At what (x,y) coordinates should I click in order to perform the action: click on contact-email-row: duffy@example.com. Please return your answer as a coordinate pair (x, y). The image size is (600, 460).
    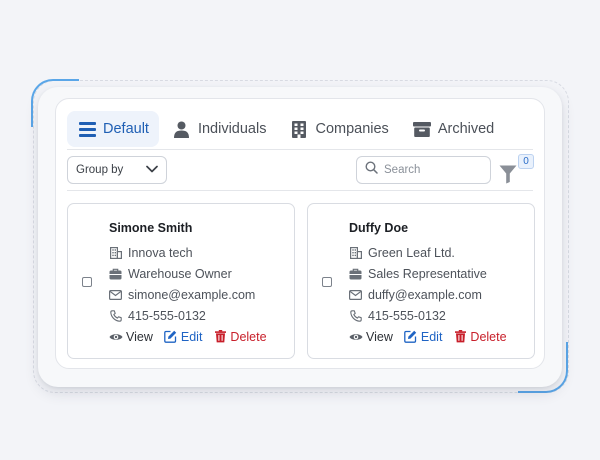
    Looking at the image, I should click on (433, 294).